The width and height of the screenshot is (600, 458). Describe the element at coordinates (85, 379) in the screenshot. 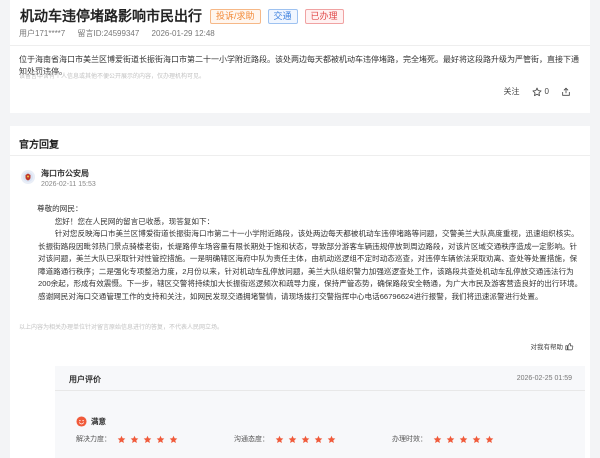

I see `evaluation-title: 用户评价` at that location.